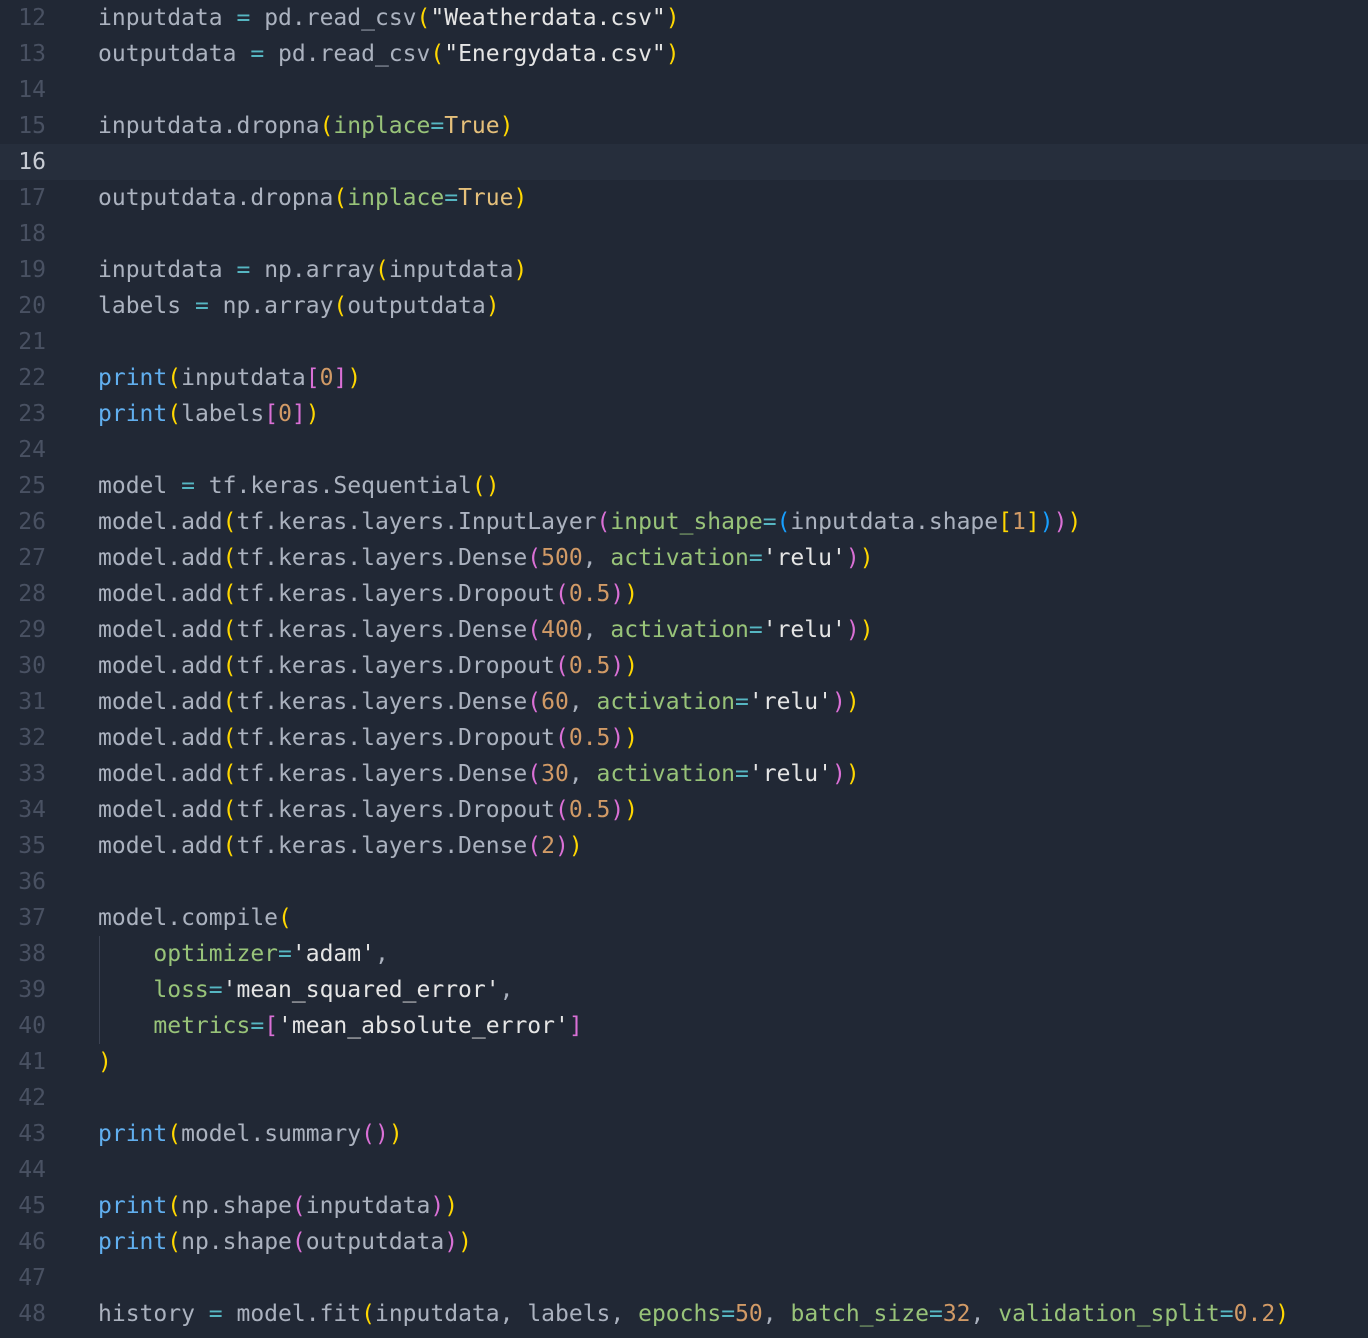 This screenshot has width=1368, height=1338. I want to click on code-line: 20 labels = np.array(outputdata), so click(684, 306).